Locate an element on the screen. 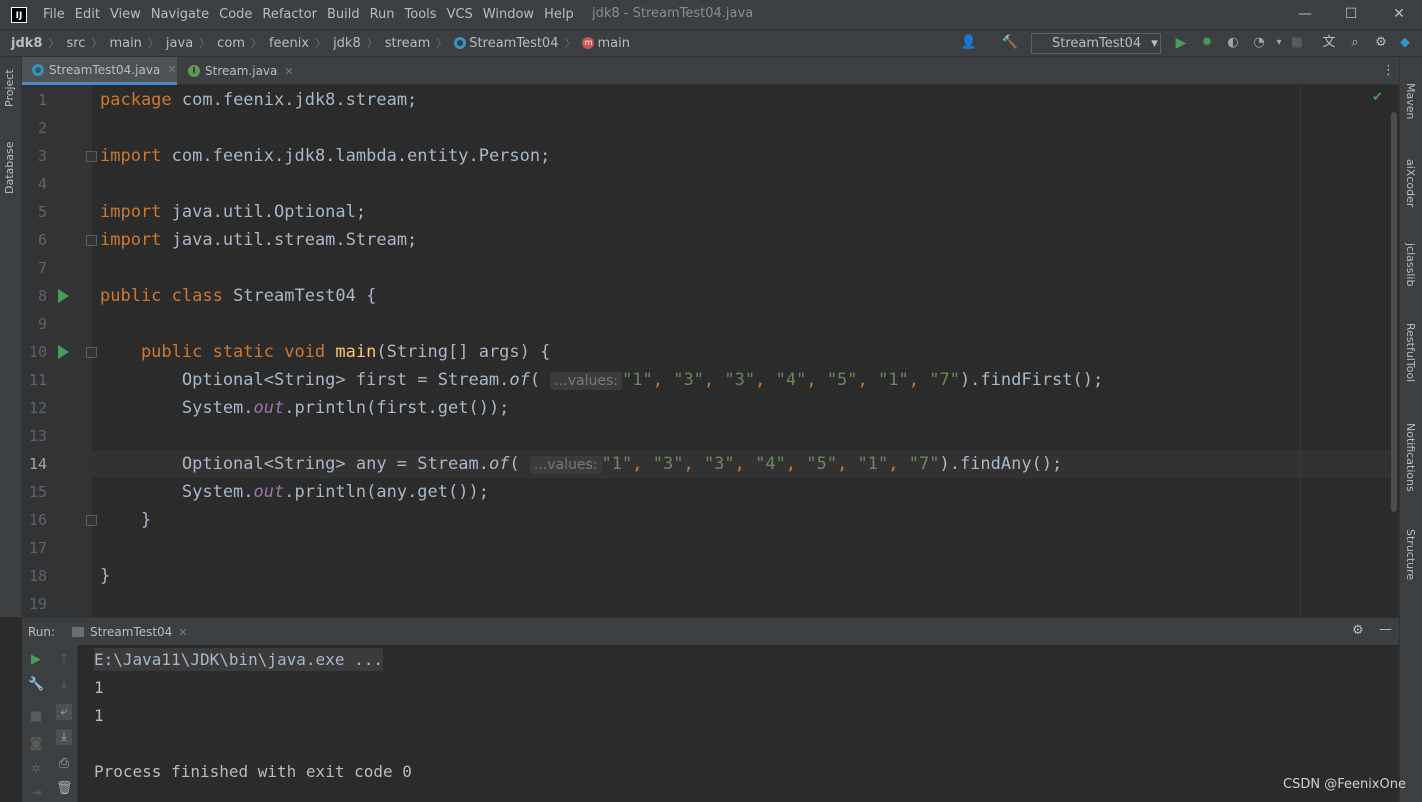 This screenshot has height=802, width=1422. tab-streamtest04: StreamTest04.java ✕ is located at coordinates (99, 71).